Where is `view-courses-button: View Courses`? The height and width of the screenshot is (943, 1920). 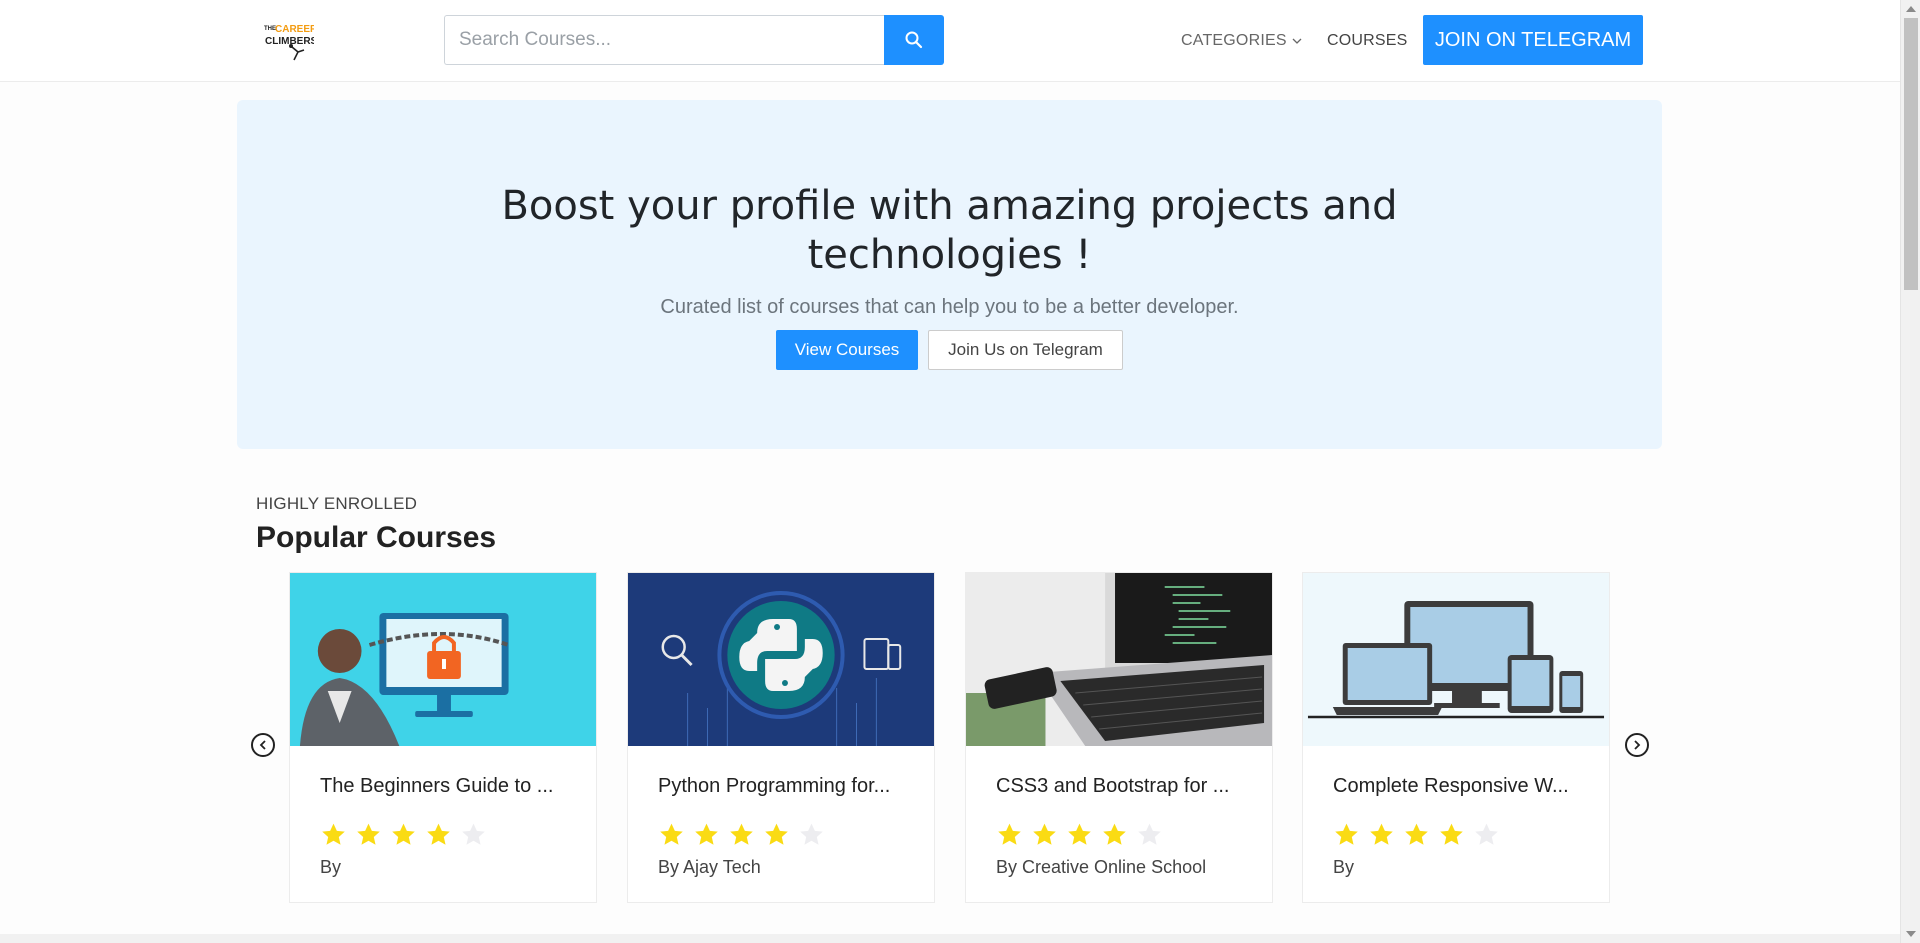
view-courses-button: View Courses is located at coordinates (847, 350).